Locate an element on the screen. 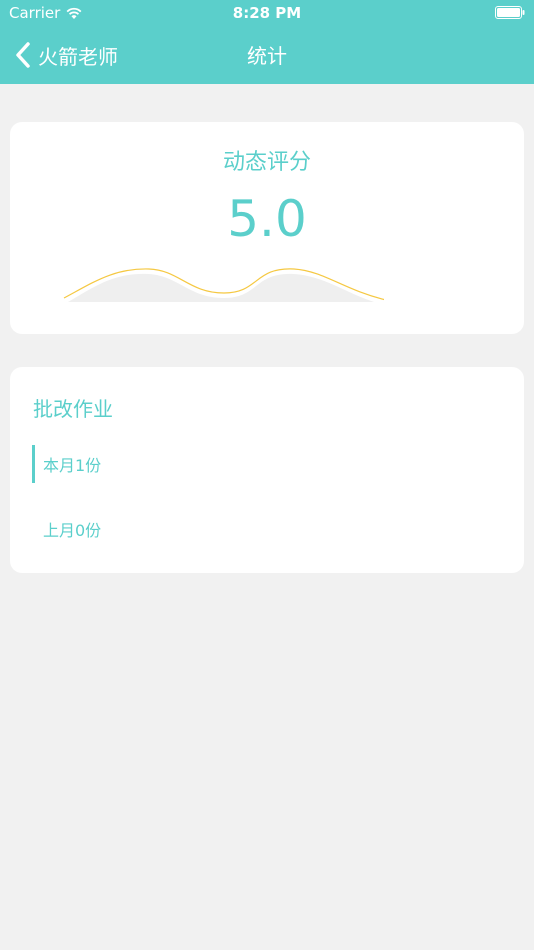 This screenshot has width=534, height=950. app-header: Carrier 8:28 PM 火箭老师 统计 is located at coordinates (267, 42).